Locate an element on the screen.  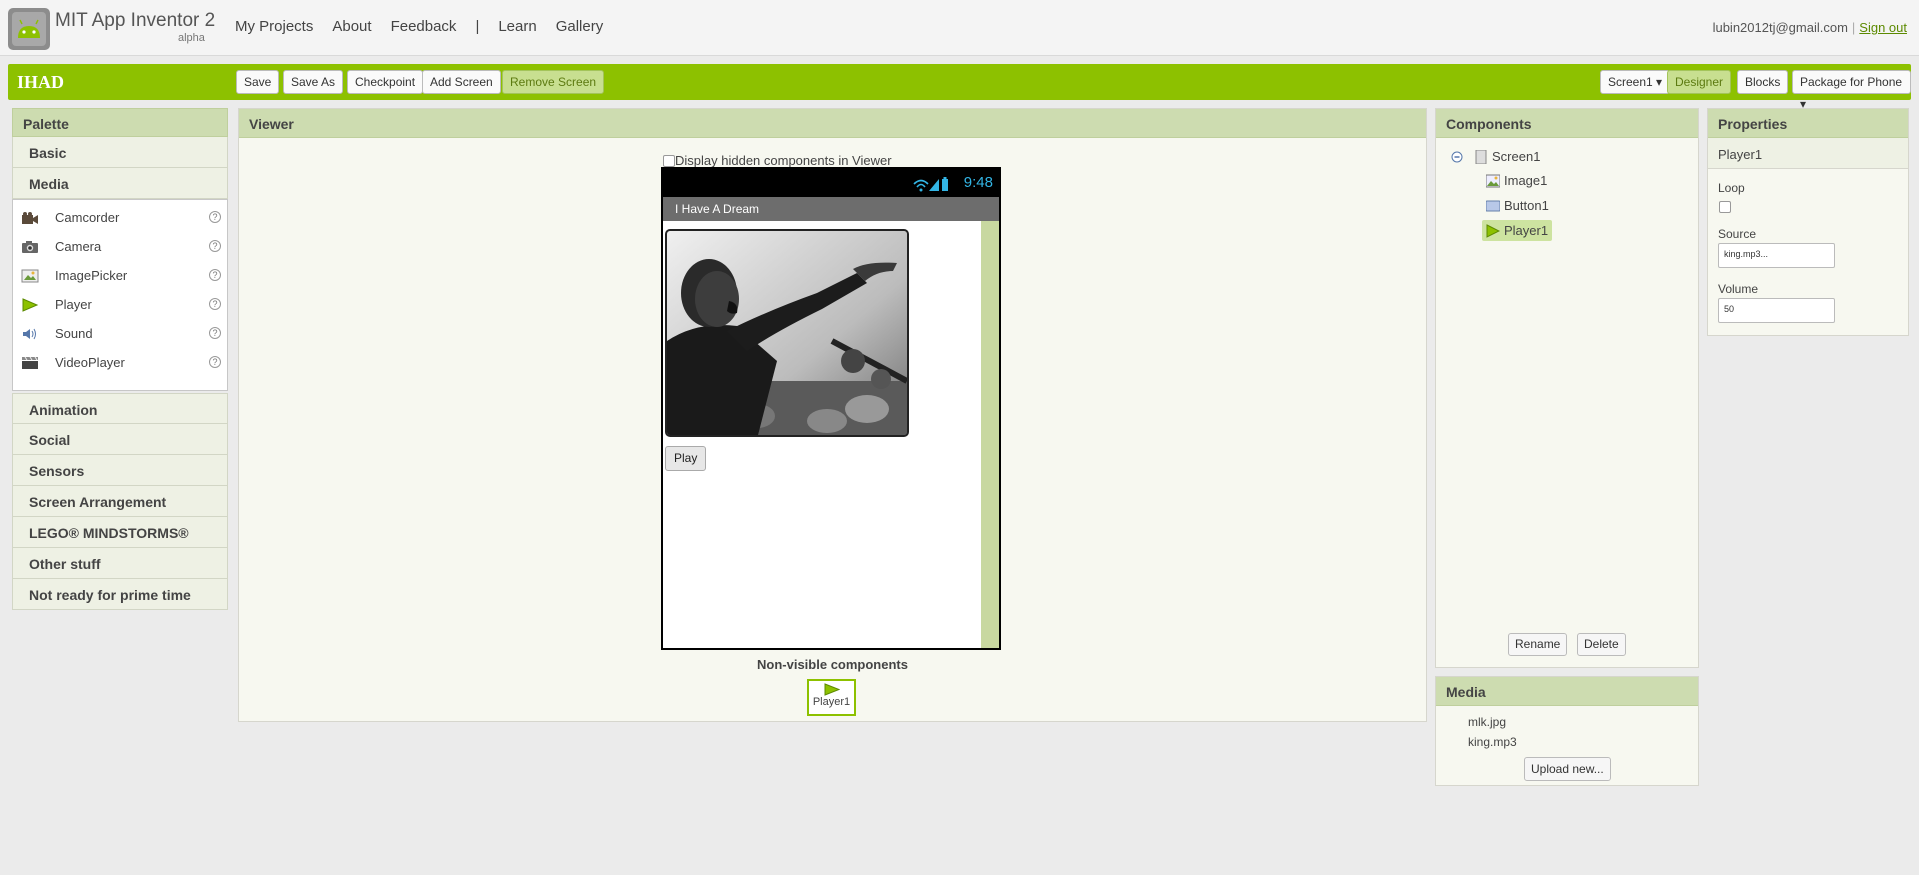
rename-button: Rename is located at coordinates (1538, 644).